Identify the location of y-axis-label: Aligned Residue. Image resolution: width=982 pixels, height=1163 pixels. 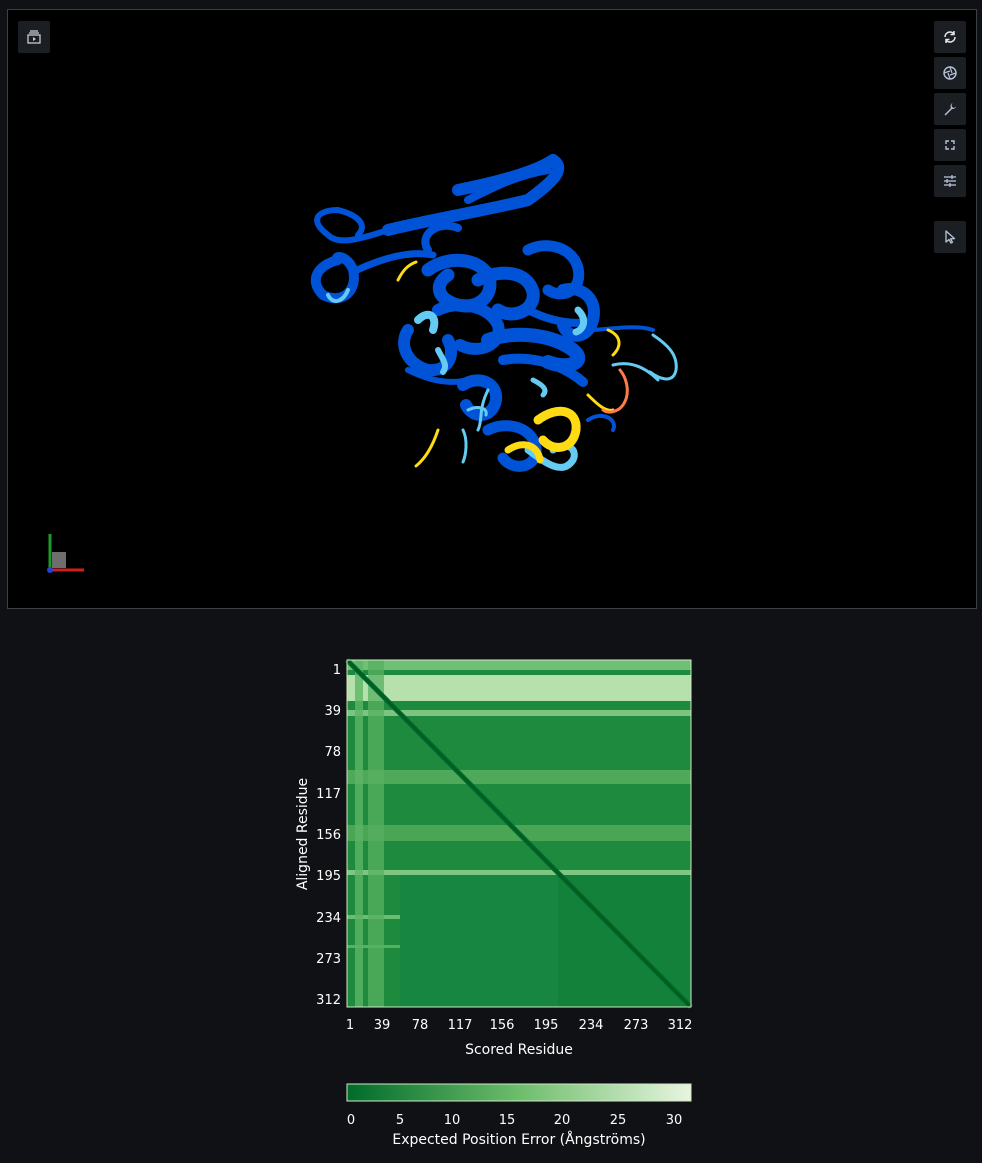
(303, 834).